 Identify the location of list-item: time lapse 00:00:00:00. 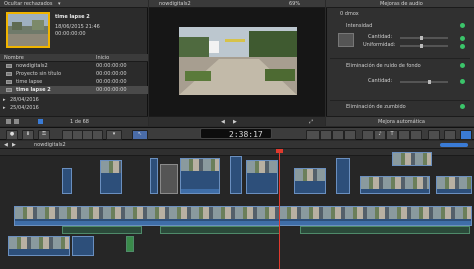
(74, 82).